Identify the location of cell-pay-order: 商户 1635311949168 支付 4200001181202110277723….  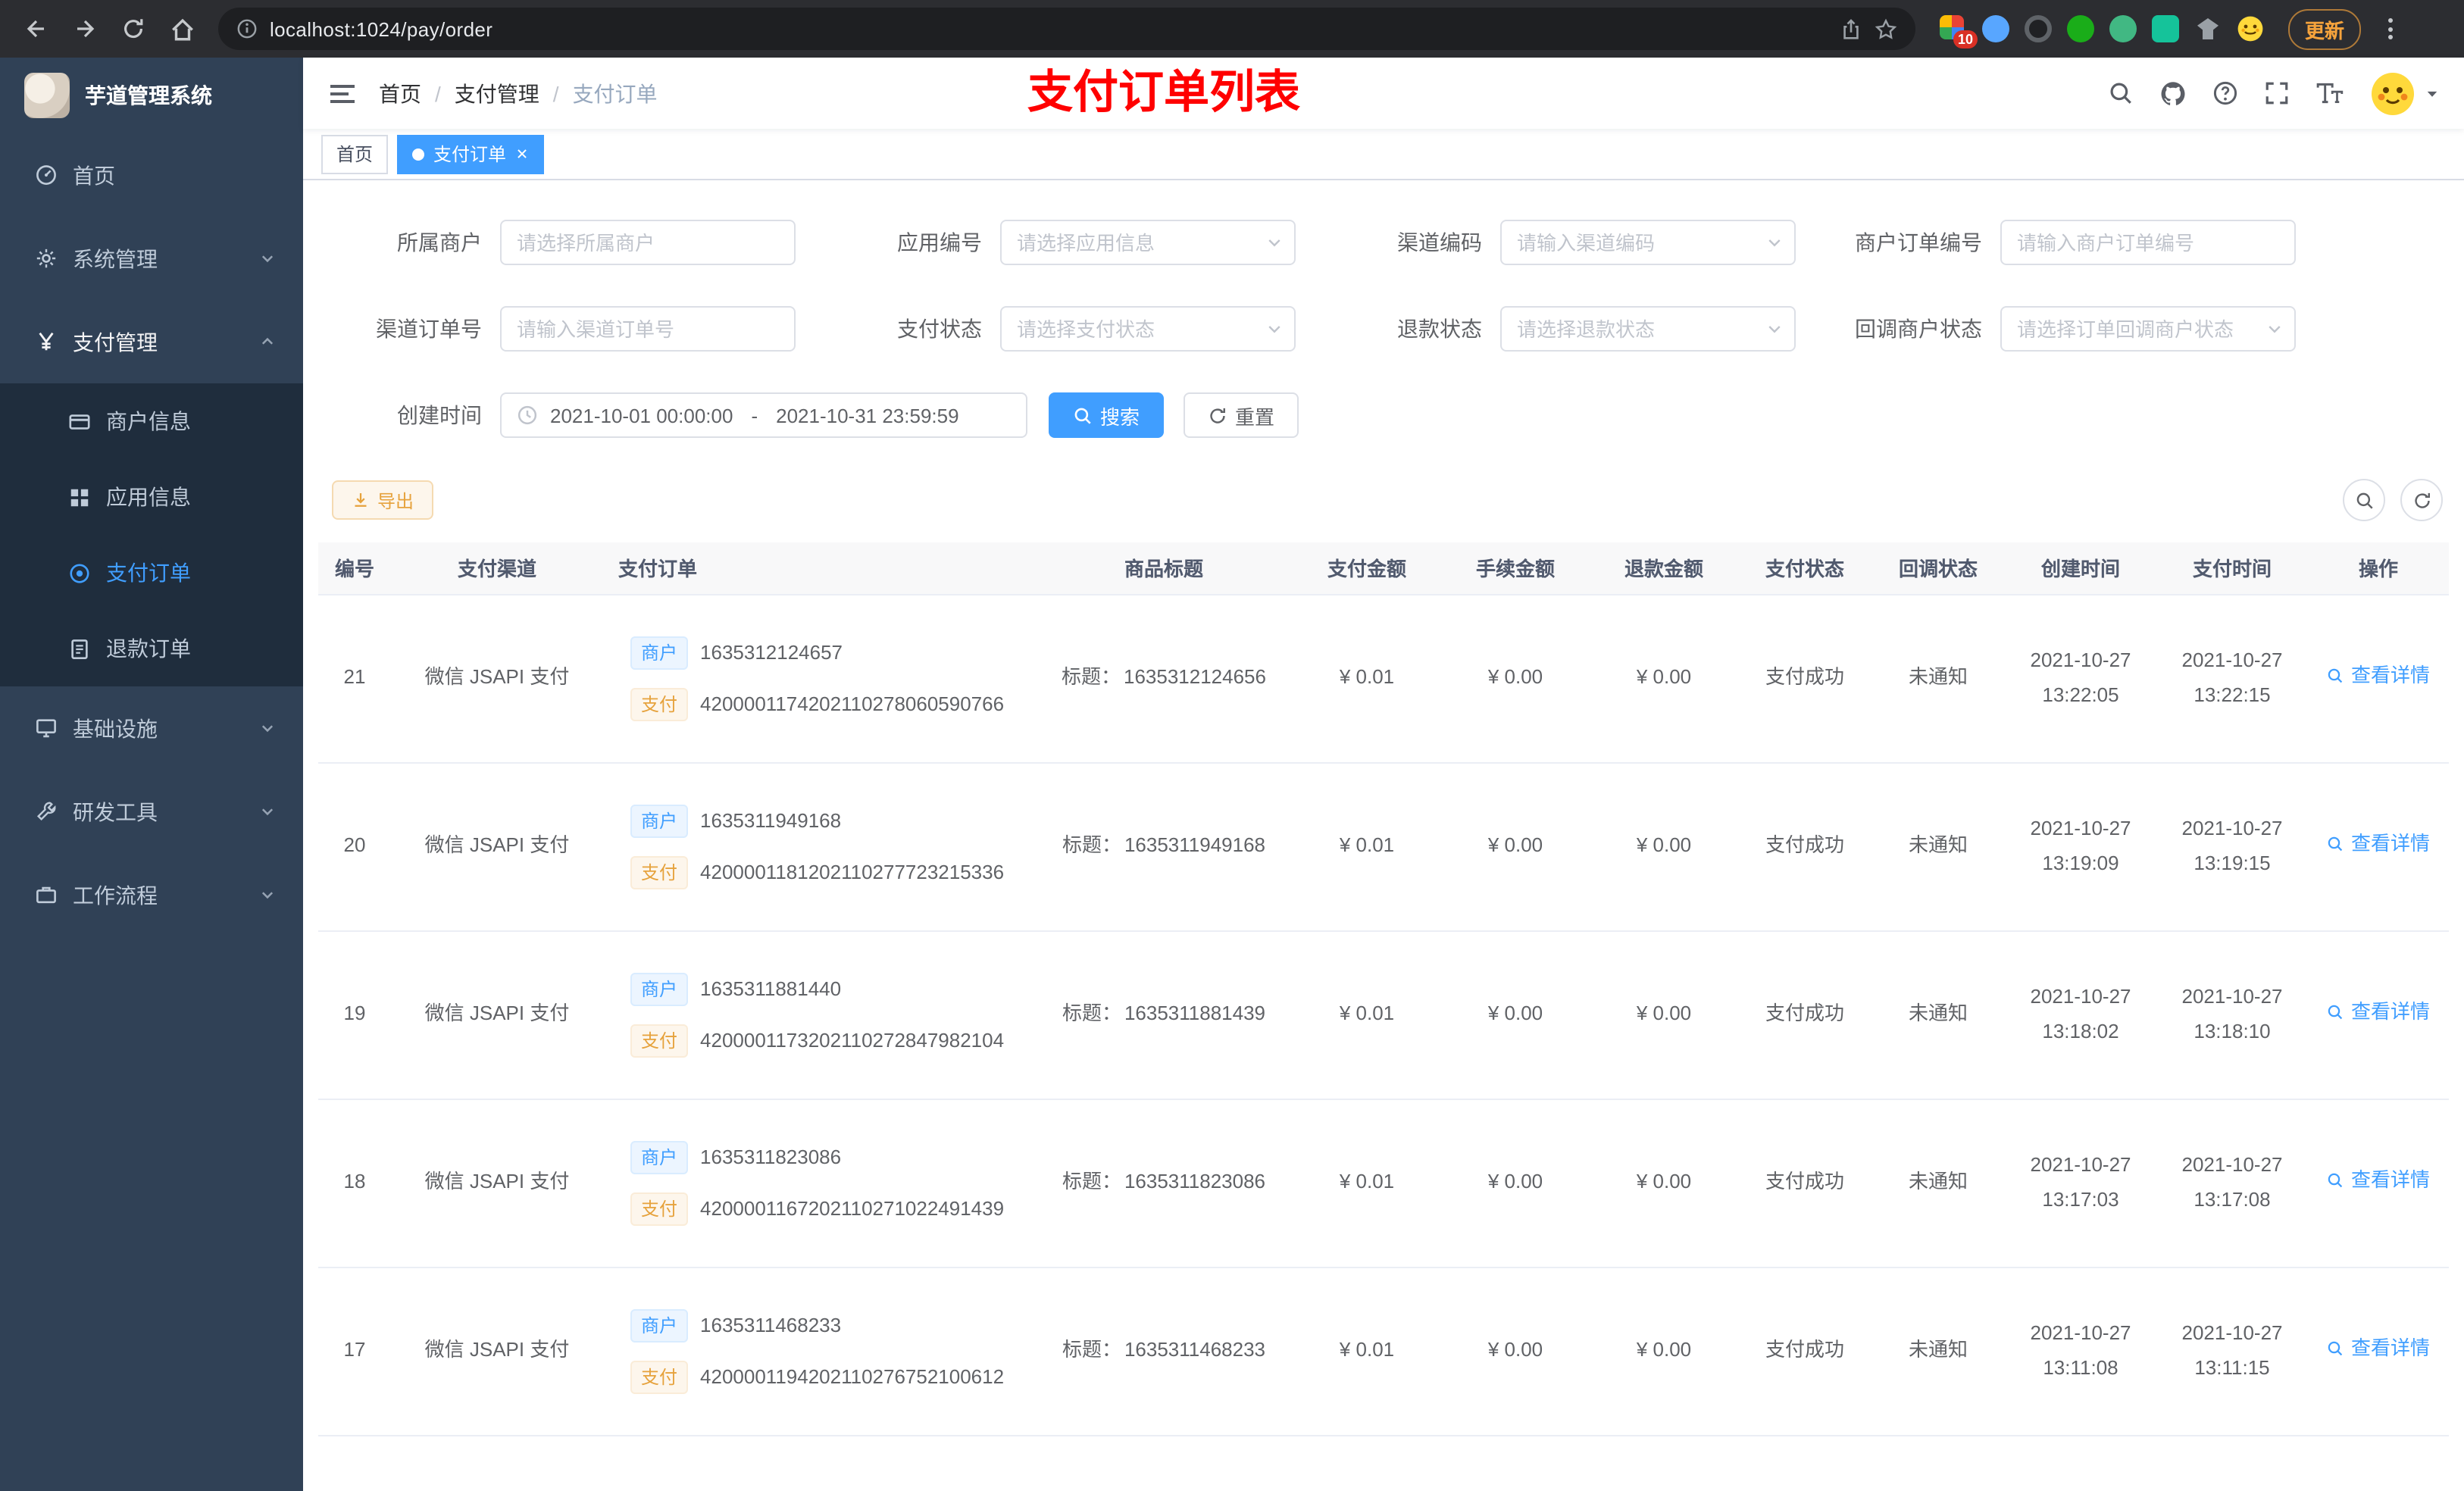
(819, 846).